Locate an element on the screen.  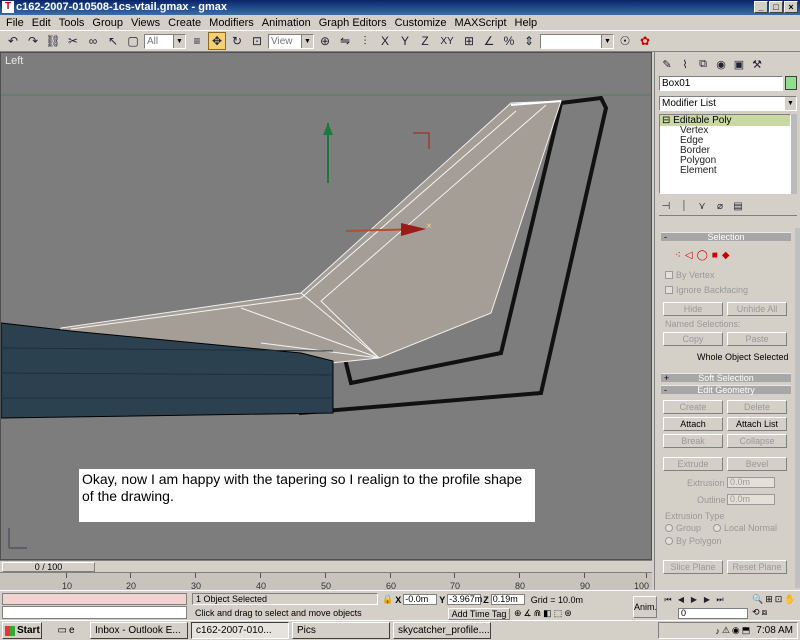
utilities-tab-icon: ⚒ is located at coordinates (757, 64).